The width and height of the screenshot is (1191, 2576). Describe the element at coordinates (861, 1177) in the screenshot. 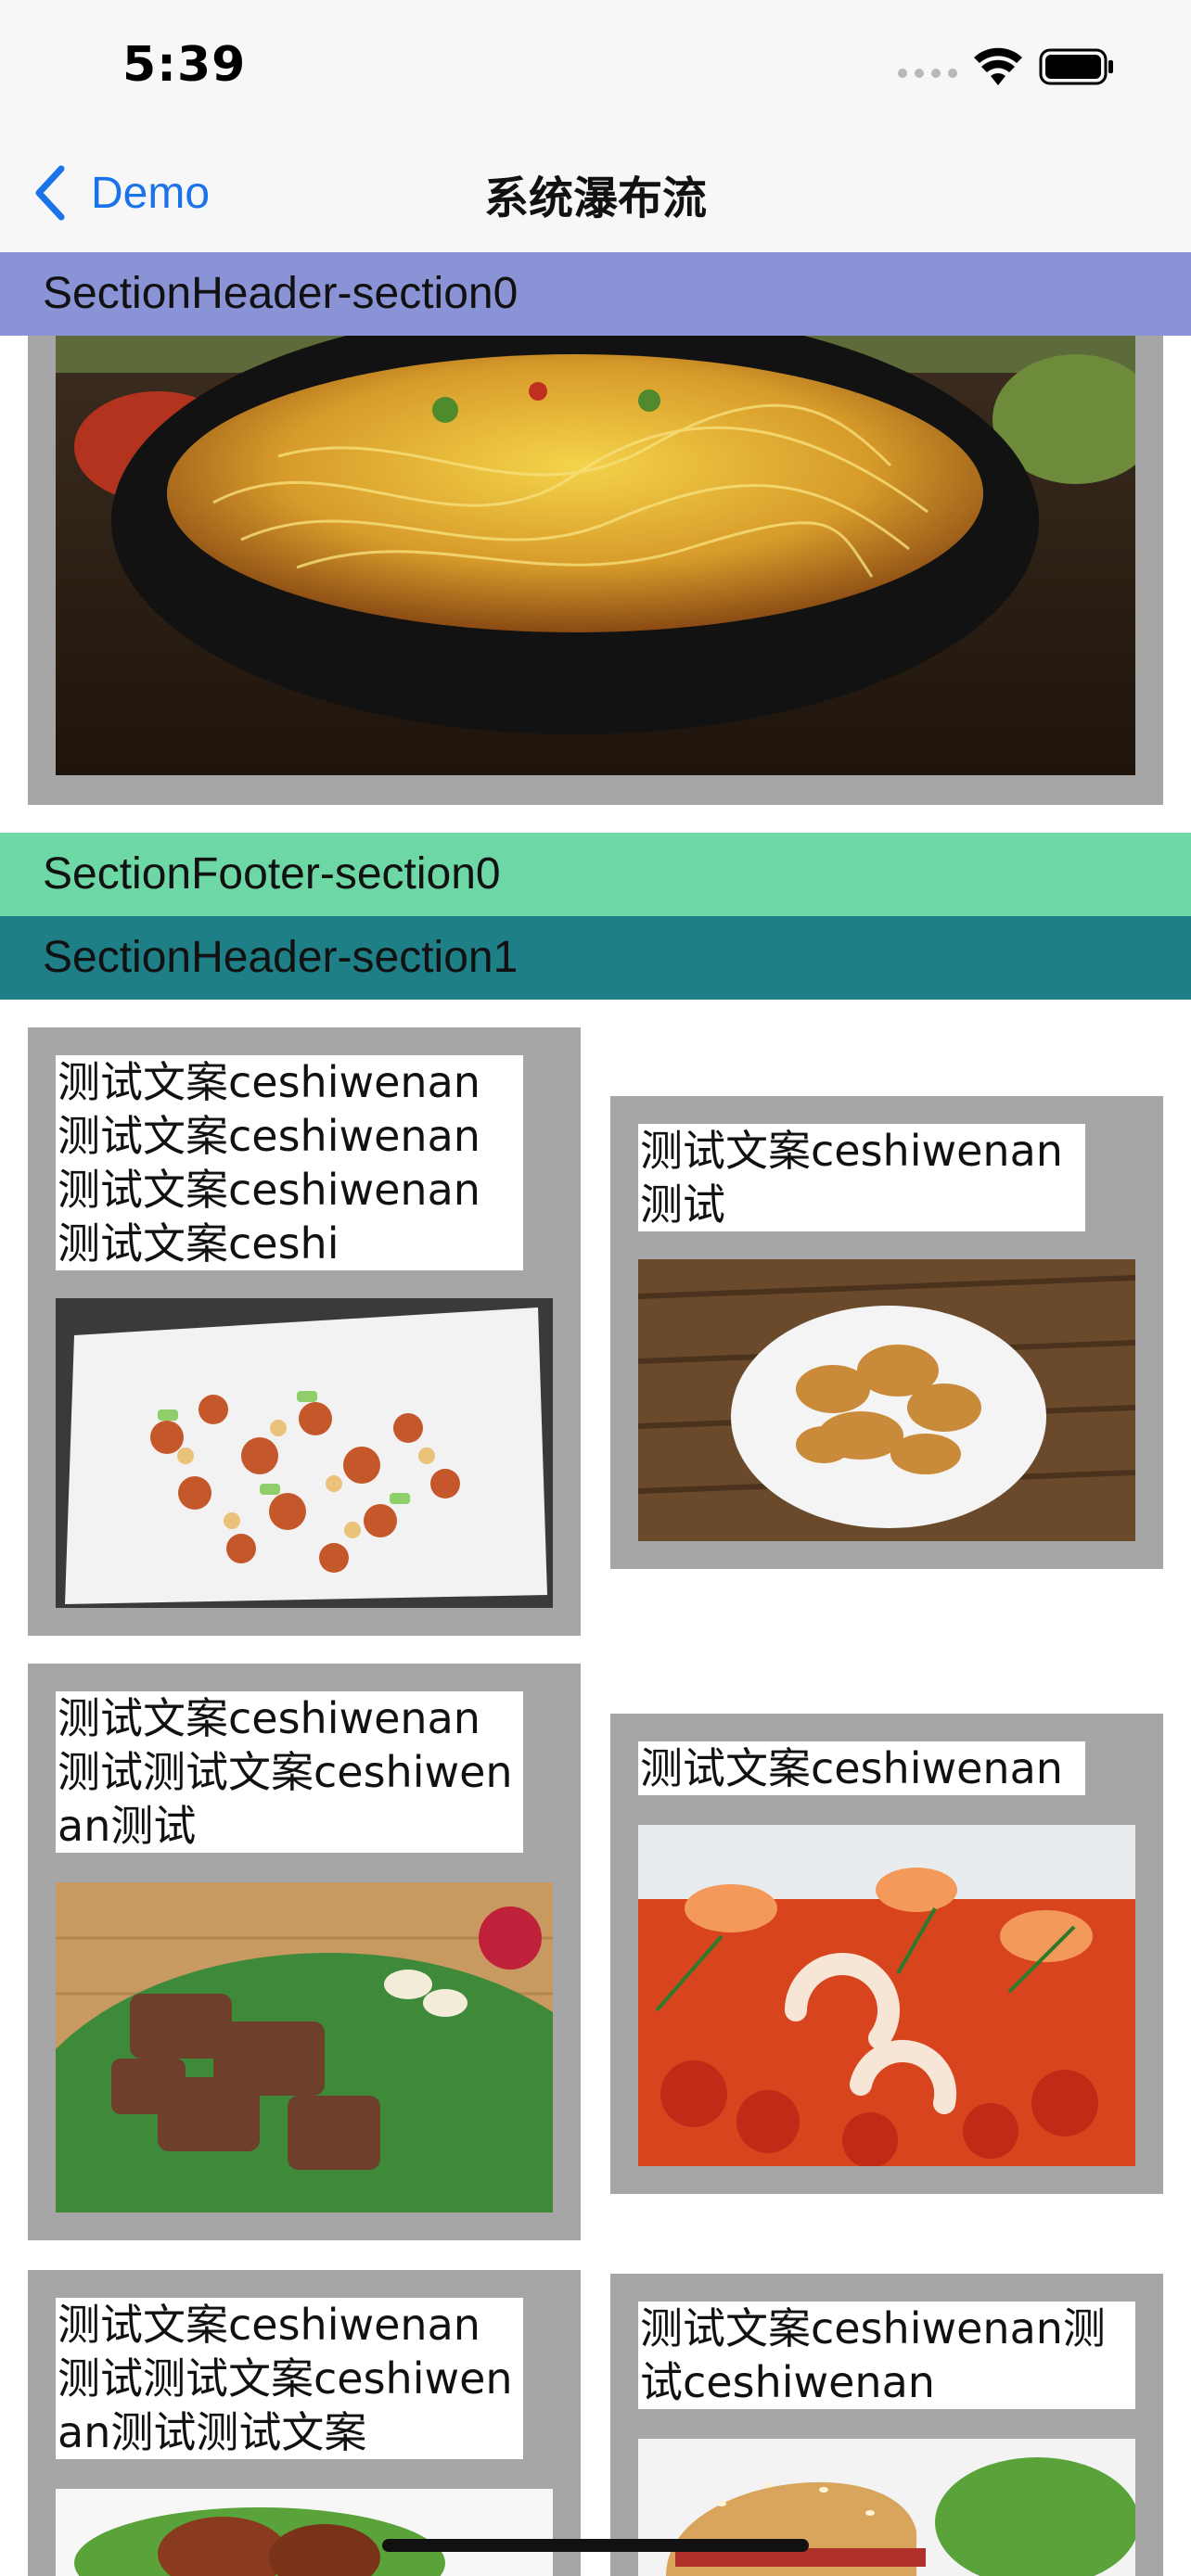

I see `cell-caption: 测试文案ceshiwenan测试` at that location.